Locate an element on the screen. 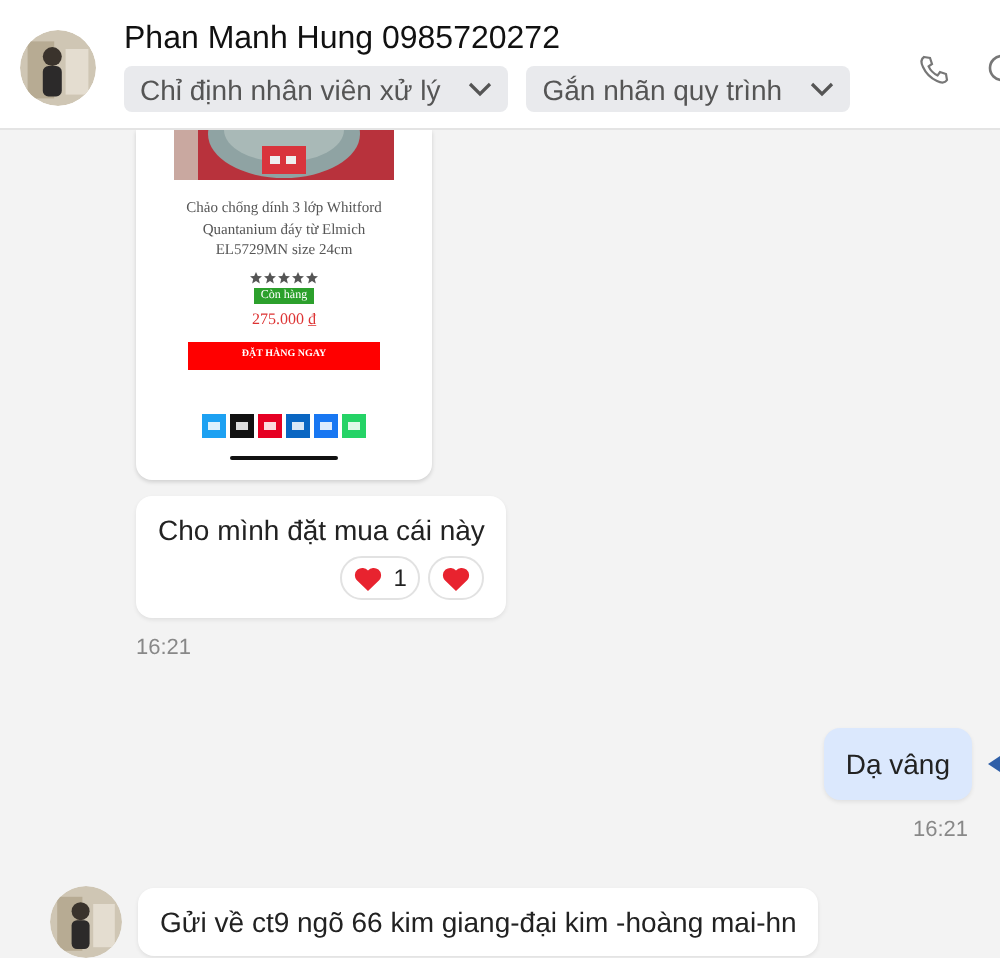  reaction-count: 1 is located at coordinates (400, 578).